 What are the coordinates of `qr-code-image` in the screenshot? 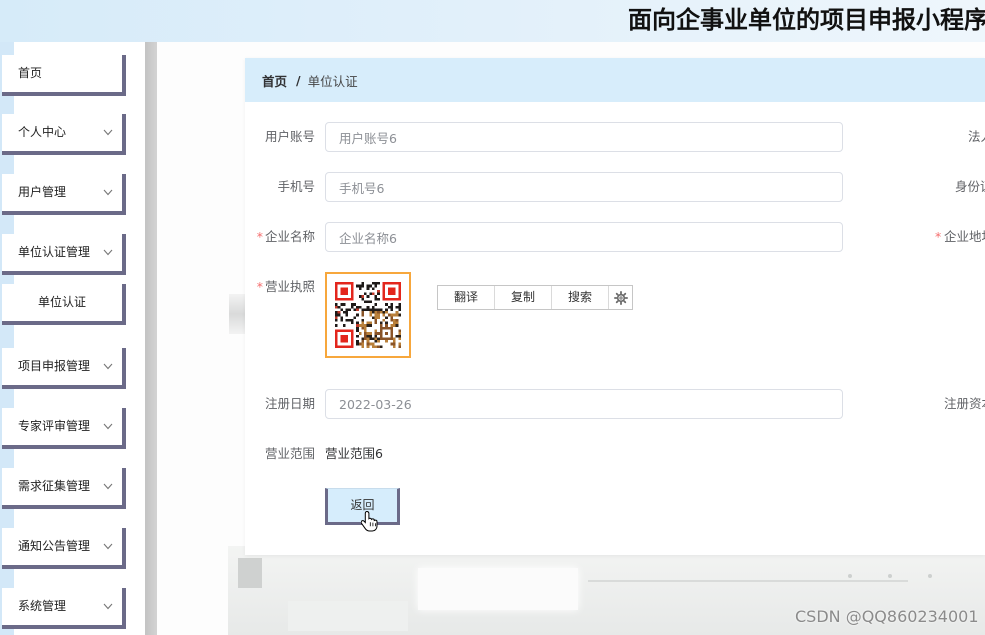 It's located at (368, 315).